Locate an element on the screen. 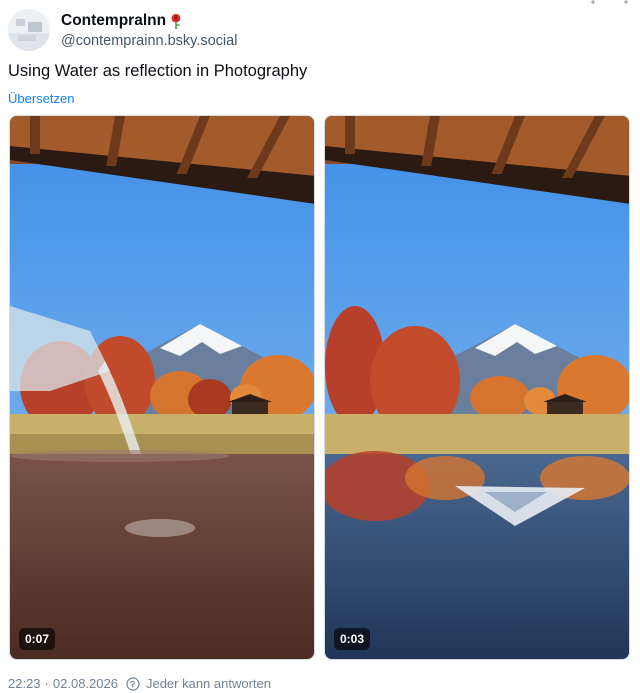  display-name-row: Contempralnn is located at coordinates (149, 21).